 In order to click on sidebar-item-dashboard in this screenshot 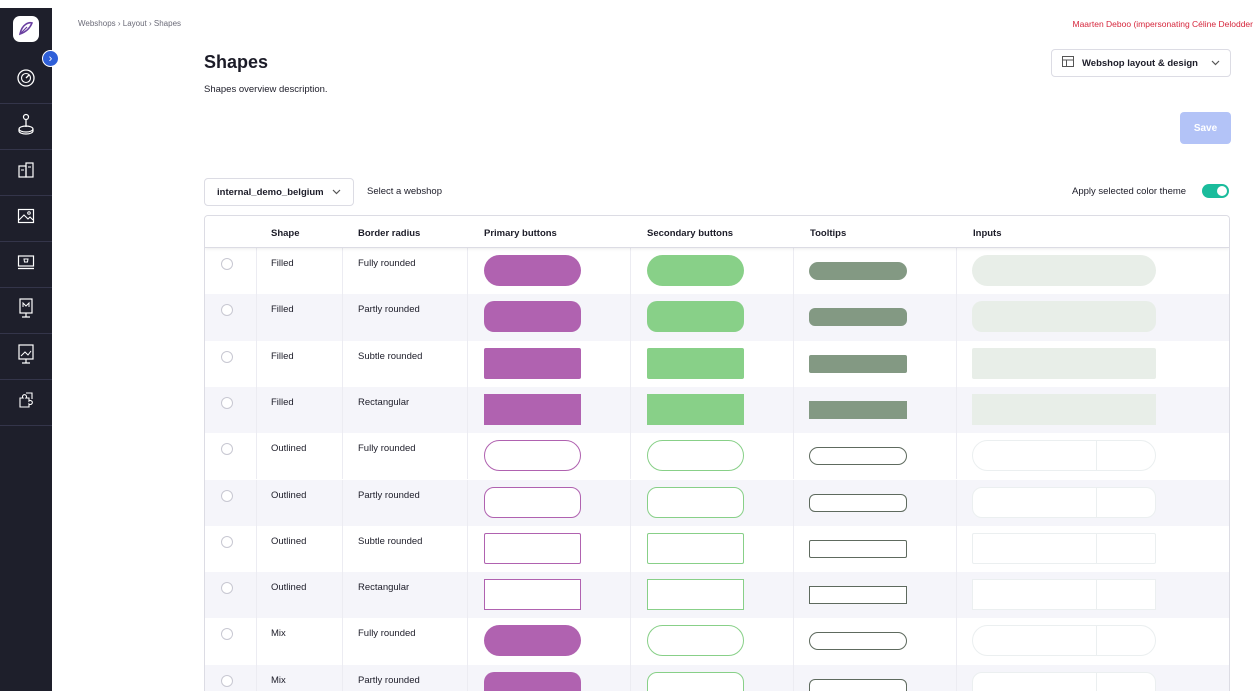, I will do `click(26, 81)`.